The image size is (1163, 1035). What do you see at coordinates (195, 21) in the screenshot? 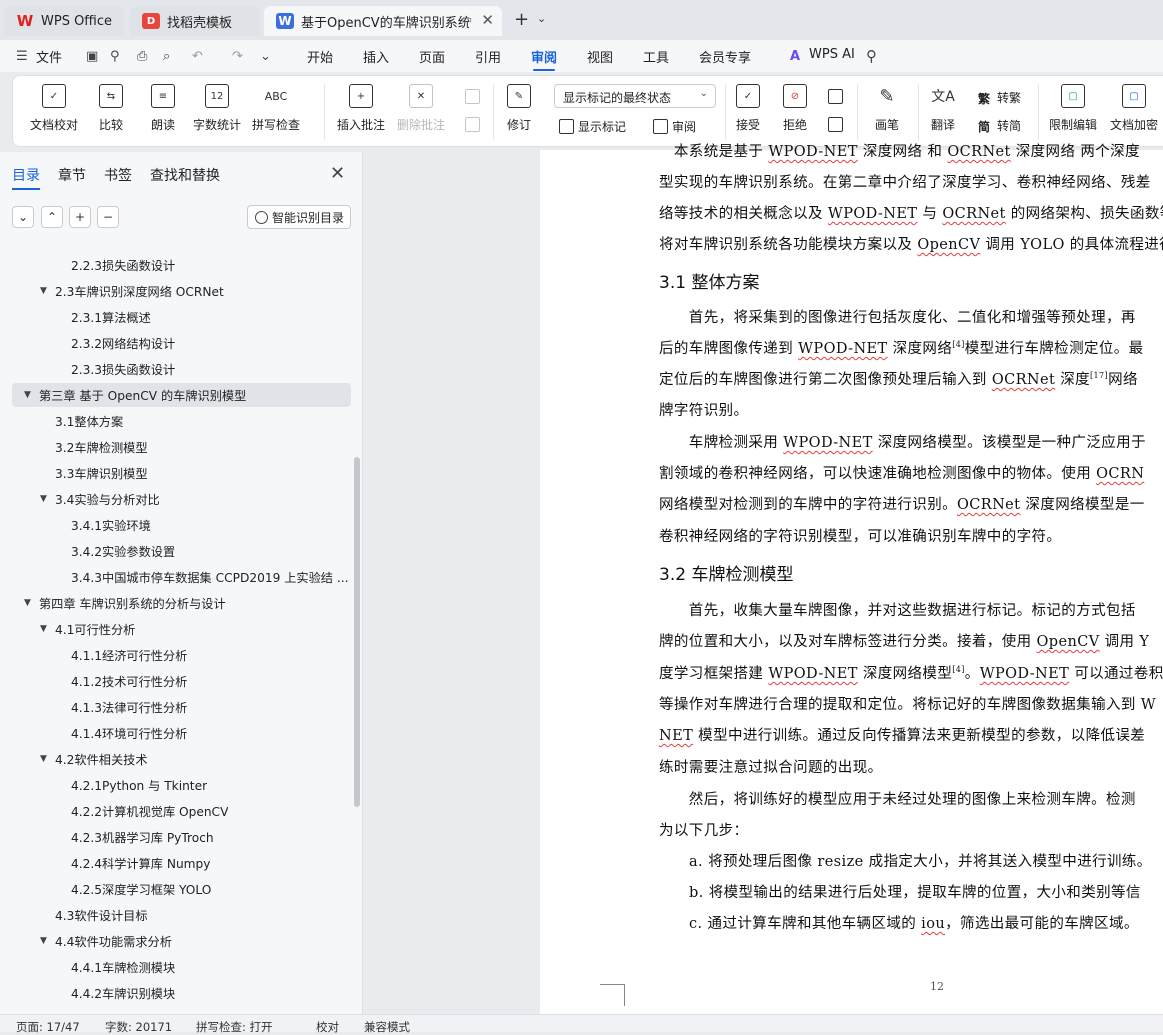
I see `tab-templates: D 找稻壳模板` at bounding box center [195, 21].